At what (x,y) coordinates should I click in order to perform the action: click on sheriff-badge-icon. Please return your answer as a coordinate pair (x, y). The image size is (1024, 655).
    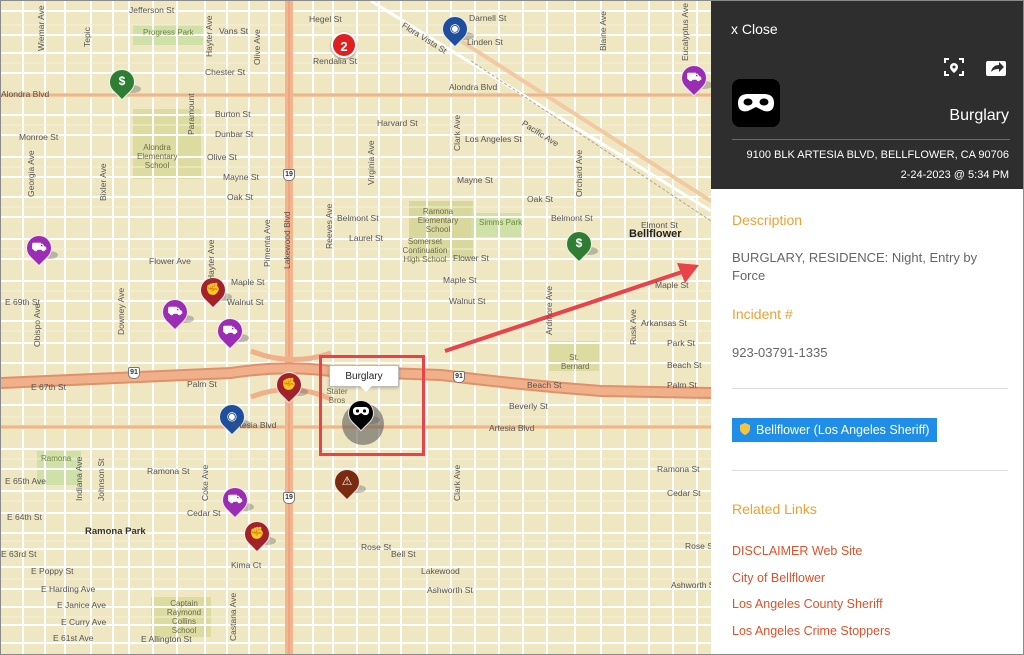
    Looking at the image, I should click on (745, 429).